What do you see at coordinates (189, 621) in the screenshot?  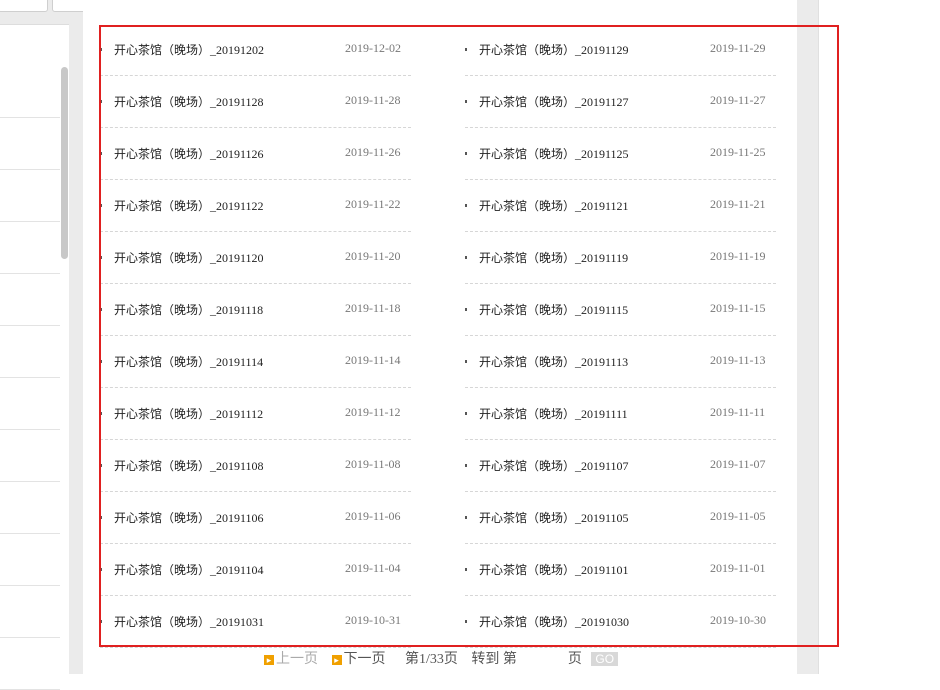 I see `list-item-title: 开心茶馆（晚场）_20191031` at bounding box center [189, 621].